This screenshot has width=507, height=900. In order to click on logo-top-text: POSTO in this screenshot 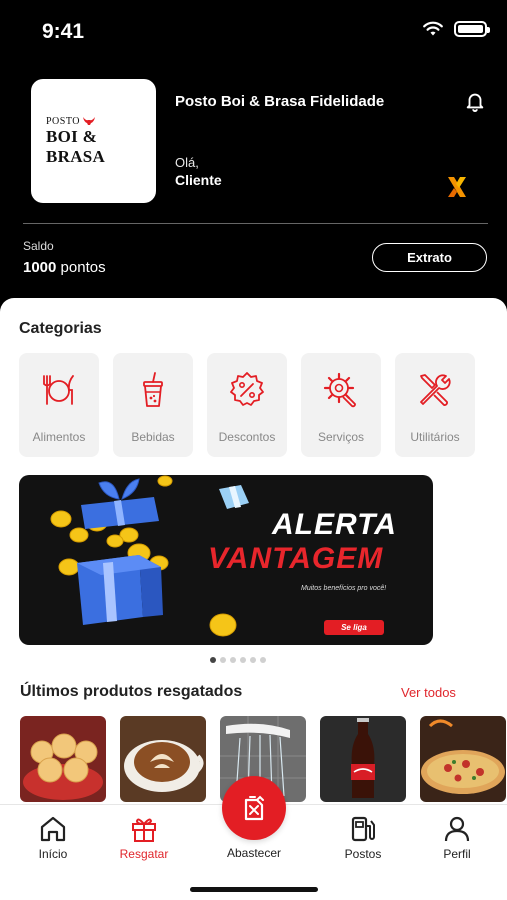, I will do `click(63, 121)`.